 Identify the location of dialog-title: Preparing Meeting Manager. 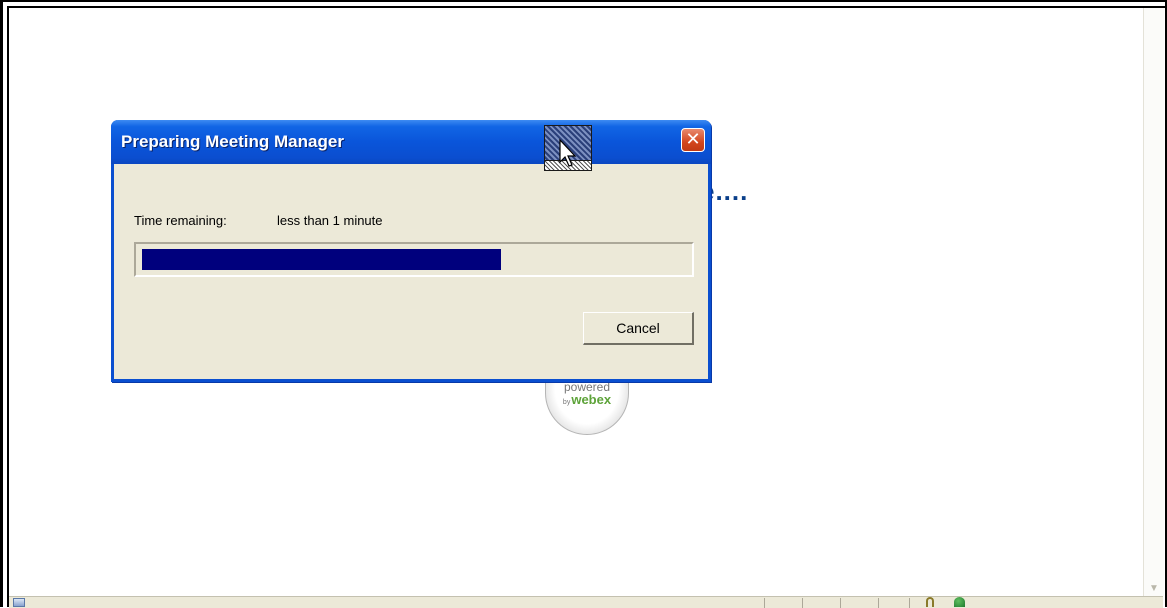
(232, 142).